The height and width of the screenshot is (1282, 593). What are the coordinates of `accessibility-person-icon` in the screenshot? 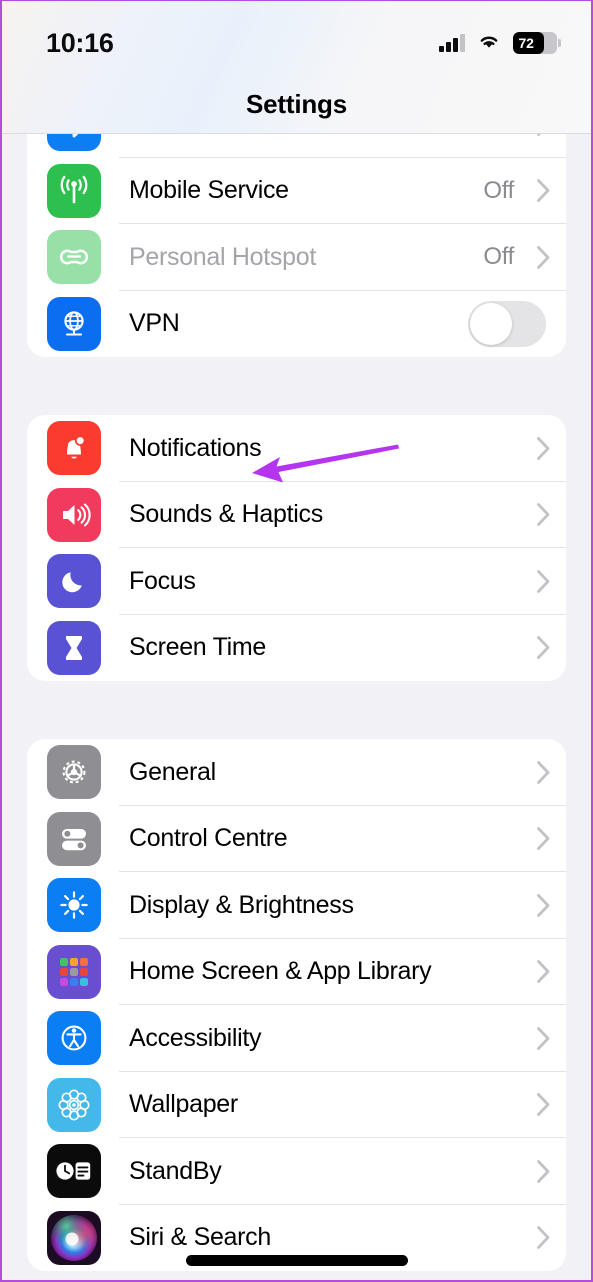 It's located at (74, 1038).